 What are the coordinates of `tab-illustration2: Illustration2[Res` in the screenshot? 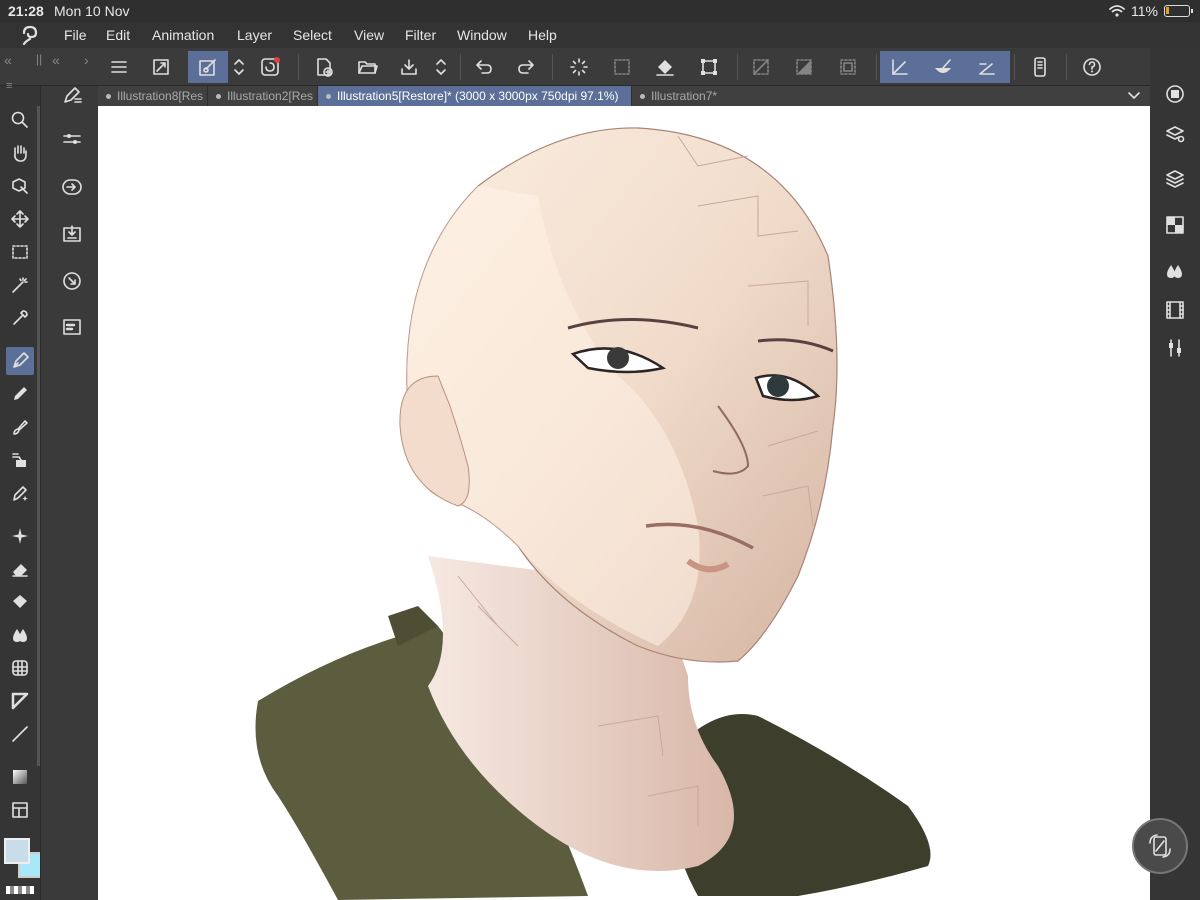 It's located at (263, 96).